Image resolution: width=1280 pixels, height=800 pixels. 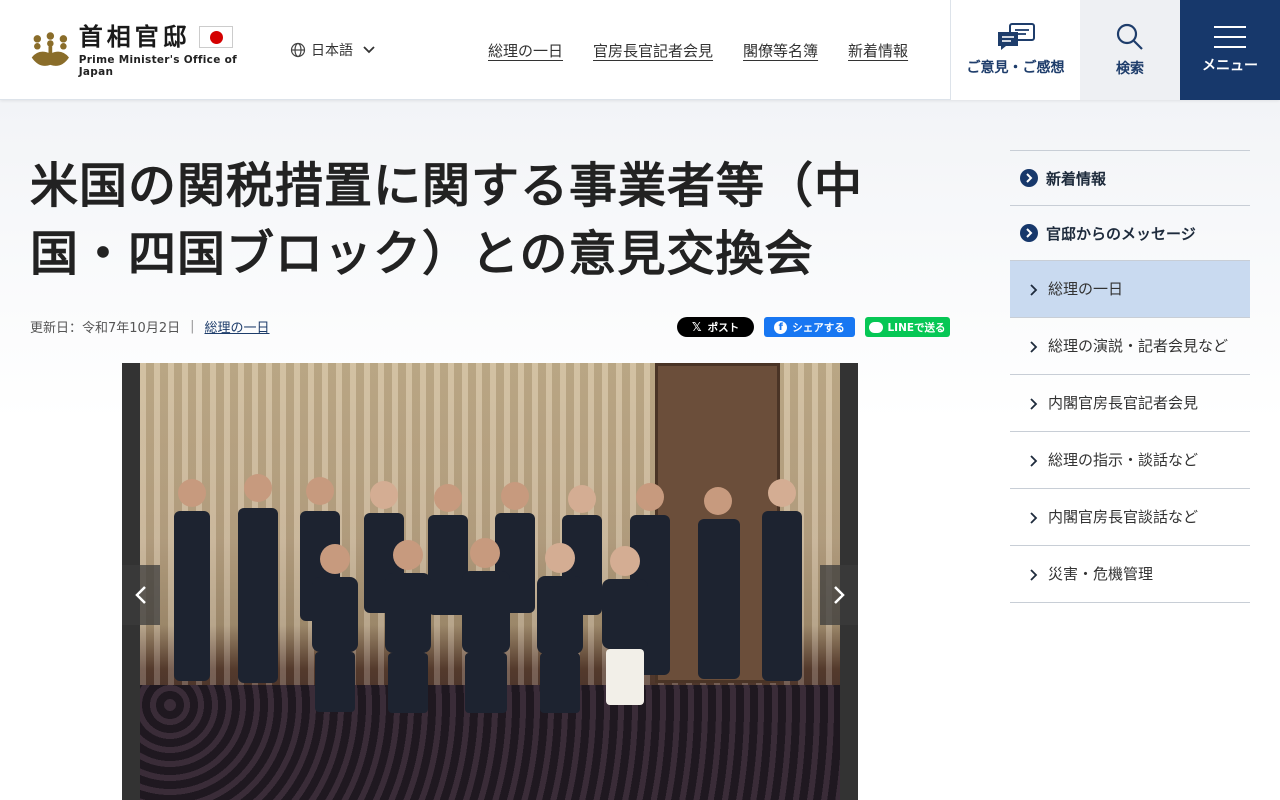 I want to click on facebook-icon: f, so click(x=781, y=327).